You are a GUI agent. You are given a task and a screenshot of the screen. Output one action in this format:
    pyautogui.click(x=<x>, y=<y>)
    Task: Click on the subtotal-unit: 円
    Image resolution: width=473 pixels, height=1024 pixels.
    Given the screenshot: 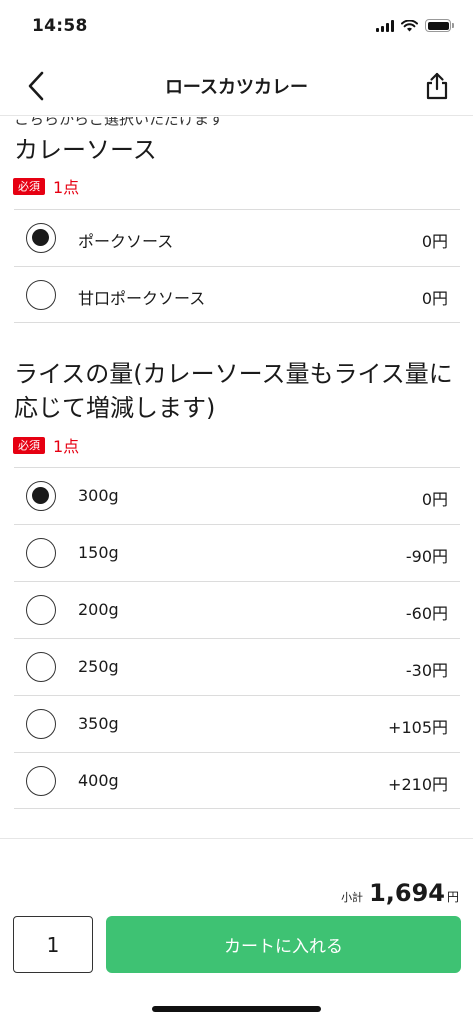 What is the action you would take?
    pyautogui.click(x=452, y=897)
    